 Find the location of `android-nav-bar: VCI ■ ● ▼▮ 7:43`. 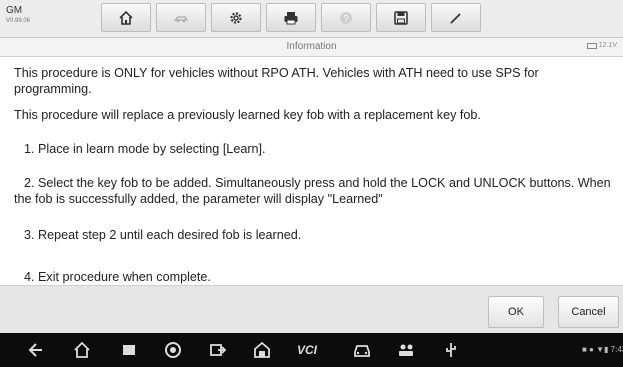

android-nav-bar: VCI ■ ● ▼▮ 7:43 is located at coordinates (311, 350).